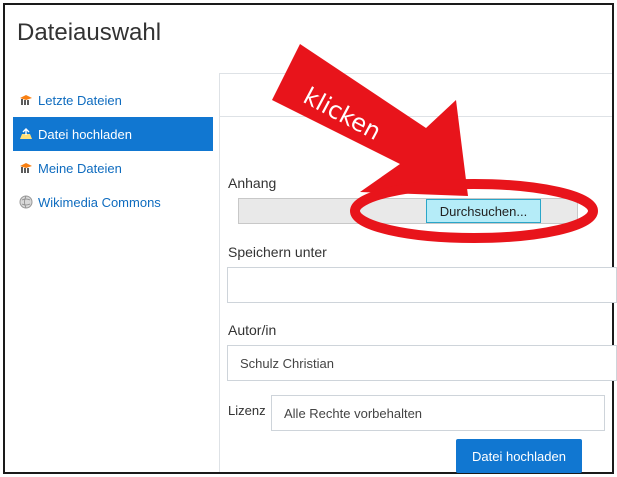 Image resolution: width=617 pixels, height=477 pixels. I want to click on license-label: Lizenz, so click(247, 410).